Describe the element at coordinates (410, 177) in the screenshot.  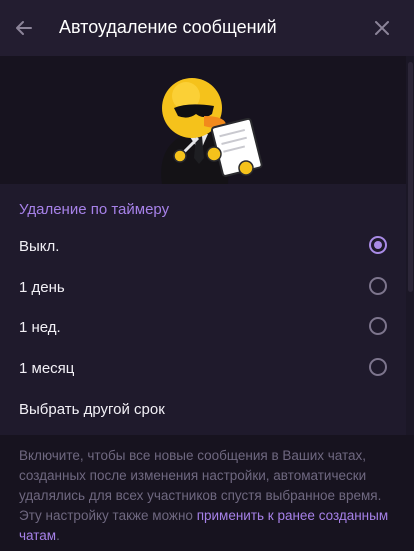
I see `scrollbar-thumb` at that location.